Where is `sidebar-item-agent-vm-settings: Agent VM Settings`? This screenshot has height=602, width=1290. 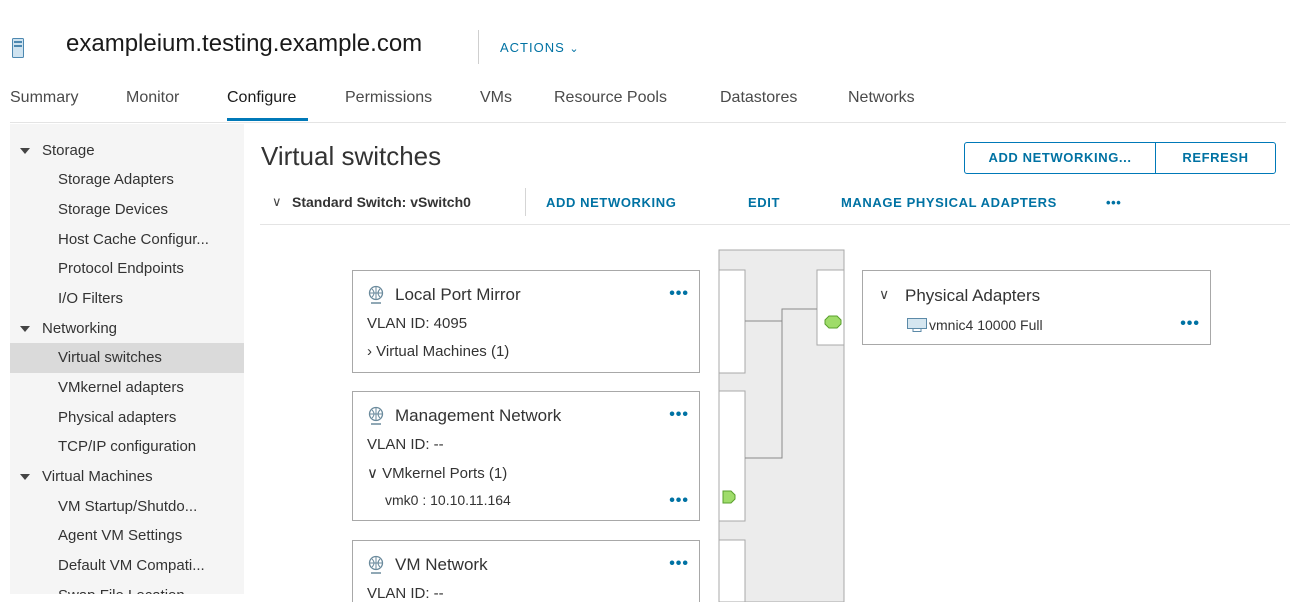 sidebar-item-agent-vm-settings: Agent VM Settings is located at coordinates (127, 536).